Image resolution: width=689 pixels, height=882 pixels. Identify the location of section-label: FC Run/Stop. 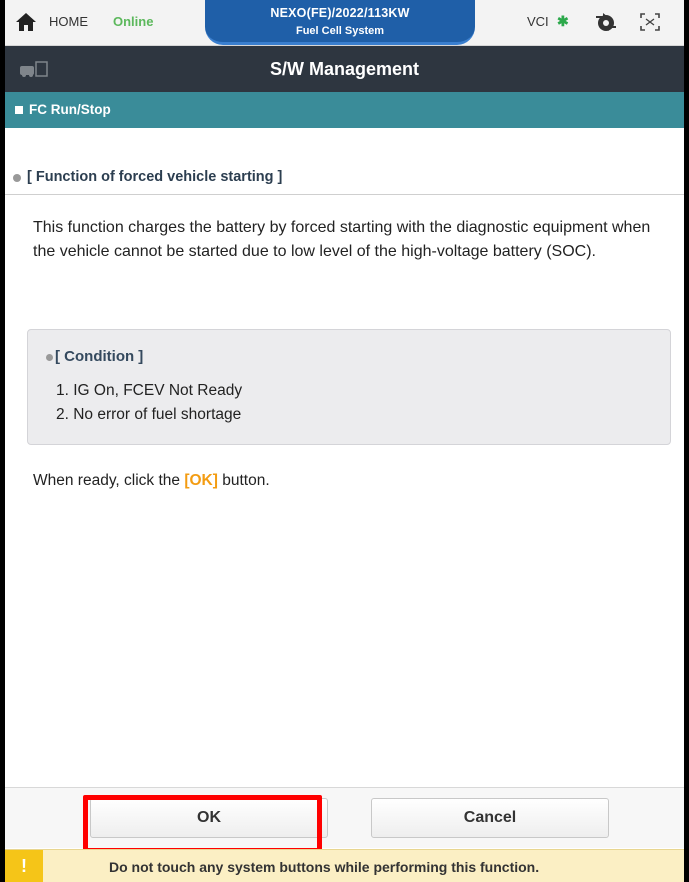
(70, 109).